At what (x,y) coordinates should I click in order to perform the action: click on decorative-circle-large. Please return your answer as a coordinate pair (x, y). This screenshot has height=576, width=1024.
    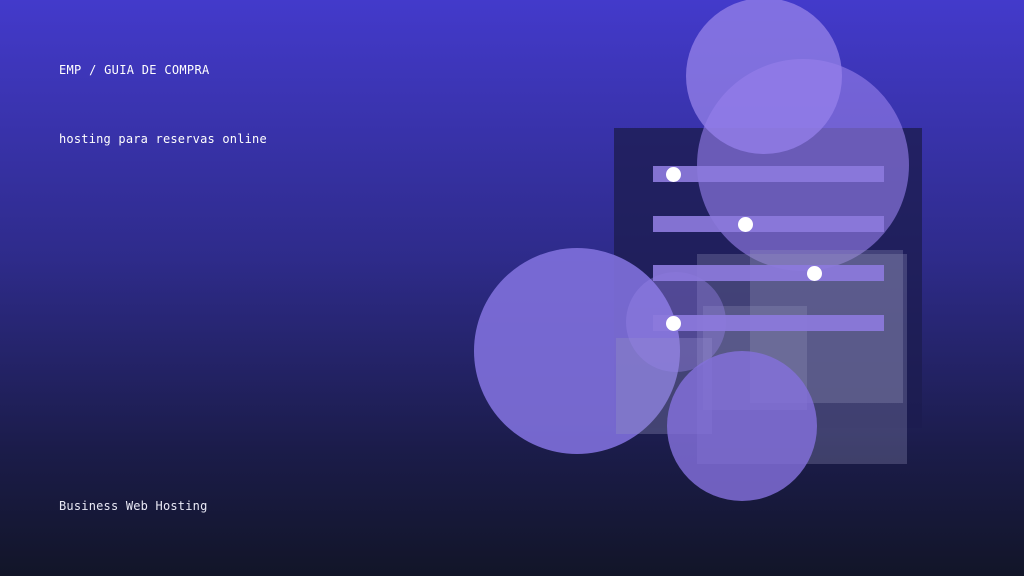
    Looking at the image, I should click on (803, 165).